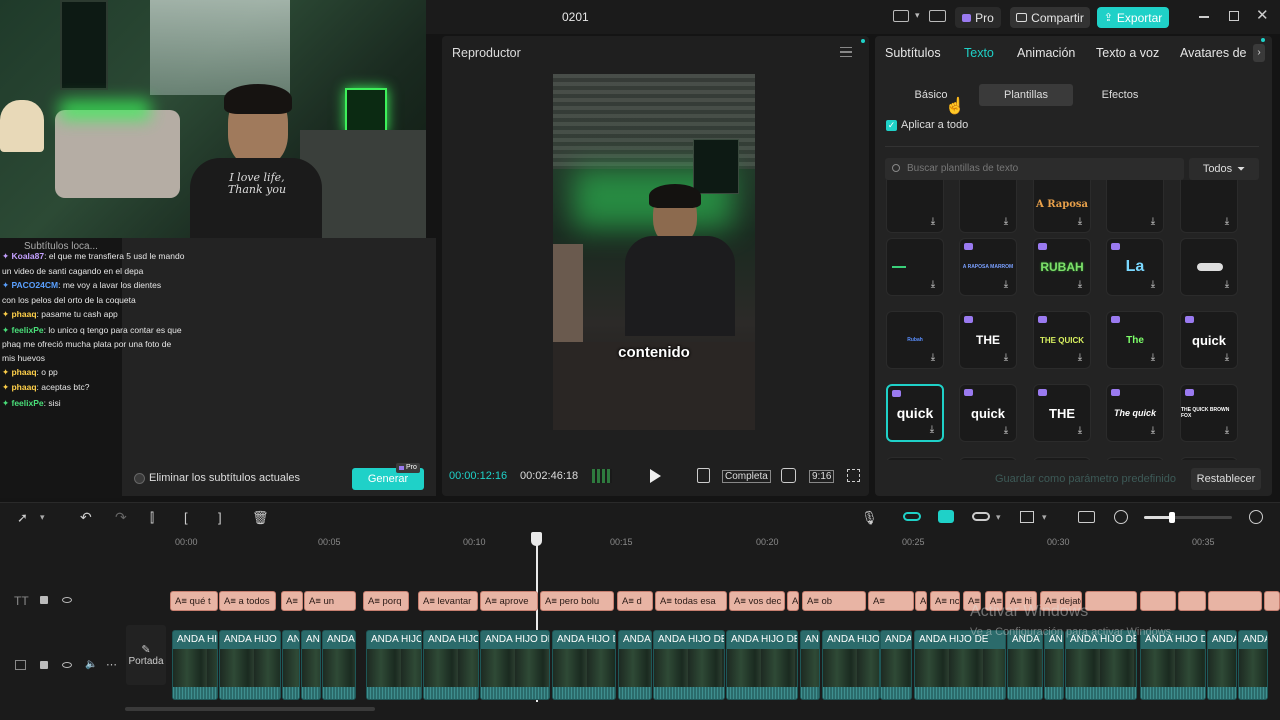 The image size is (1280, 720). What do you see at coordinates (793, 601) in the screenshot?
I see `text-clip: A≡ pero igu` at bounding box center [793, 601].